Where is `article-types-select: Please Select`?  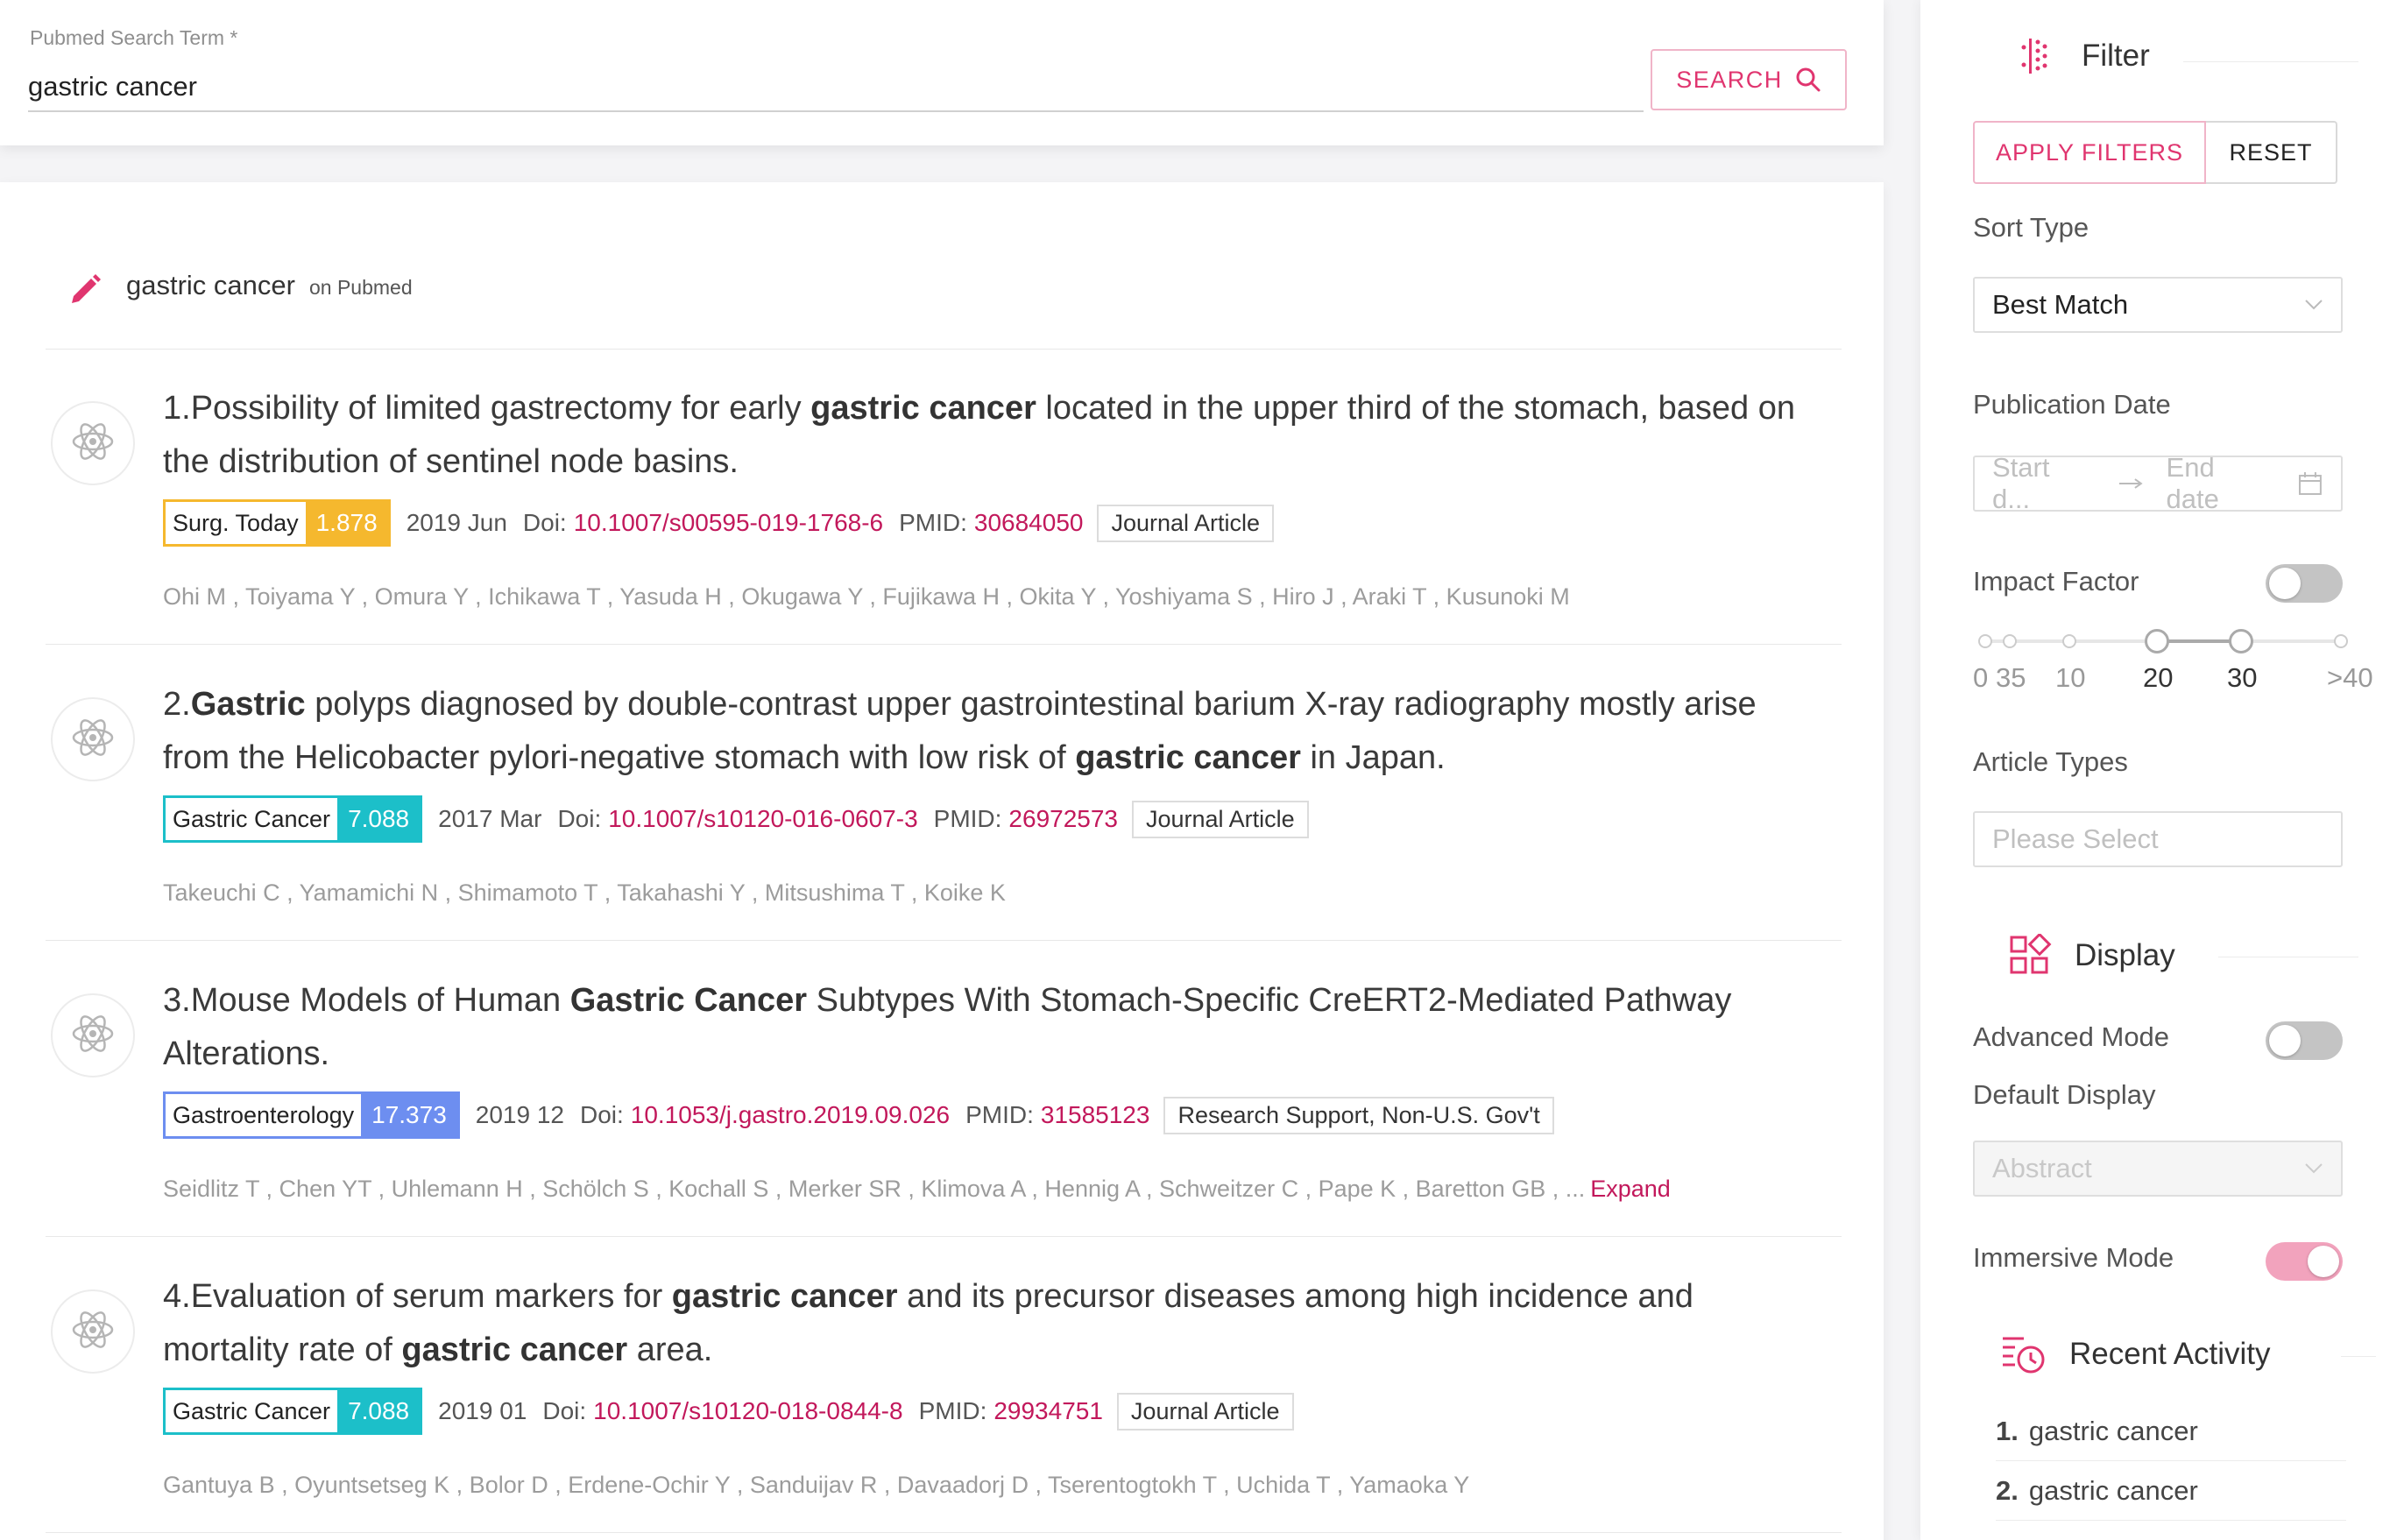
article-types-select: Please Select is located at coordinates (2158, 839).